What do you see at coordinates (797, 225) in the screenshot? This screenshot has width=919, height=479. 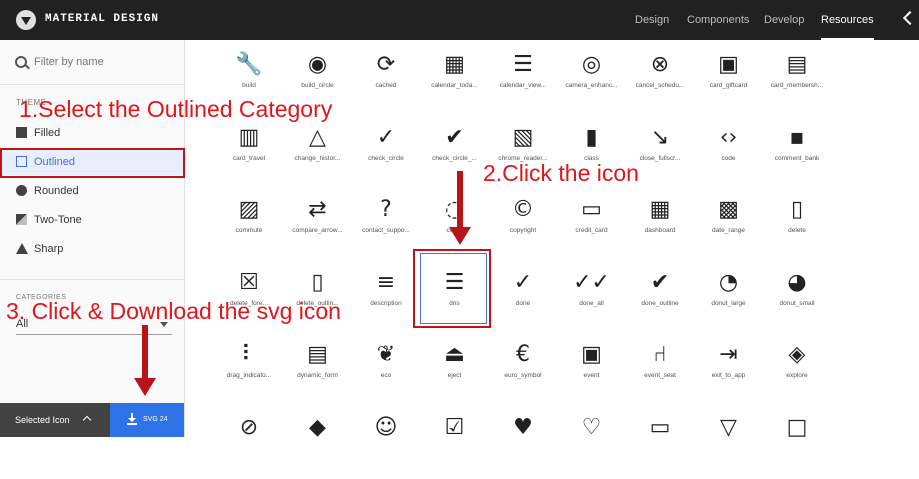 I see `icon-cell-delete: ▯ delete` at bounding box center [797, 225].